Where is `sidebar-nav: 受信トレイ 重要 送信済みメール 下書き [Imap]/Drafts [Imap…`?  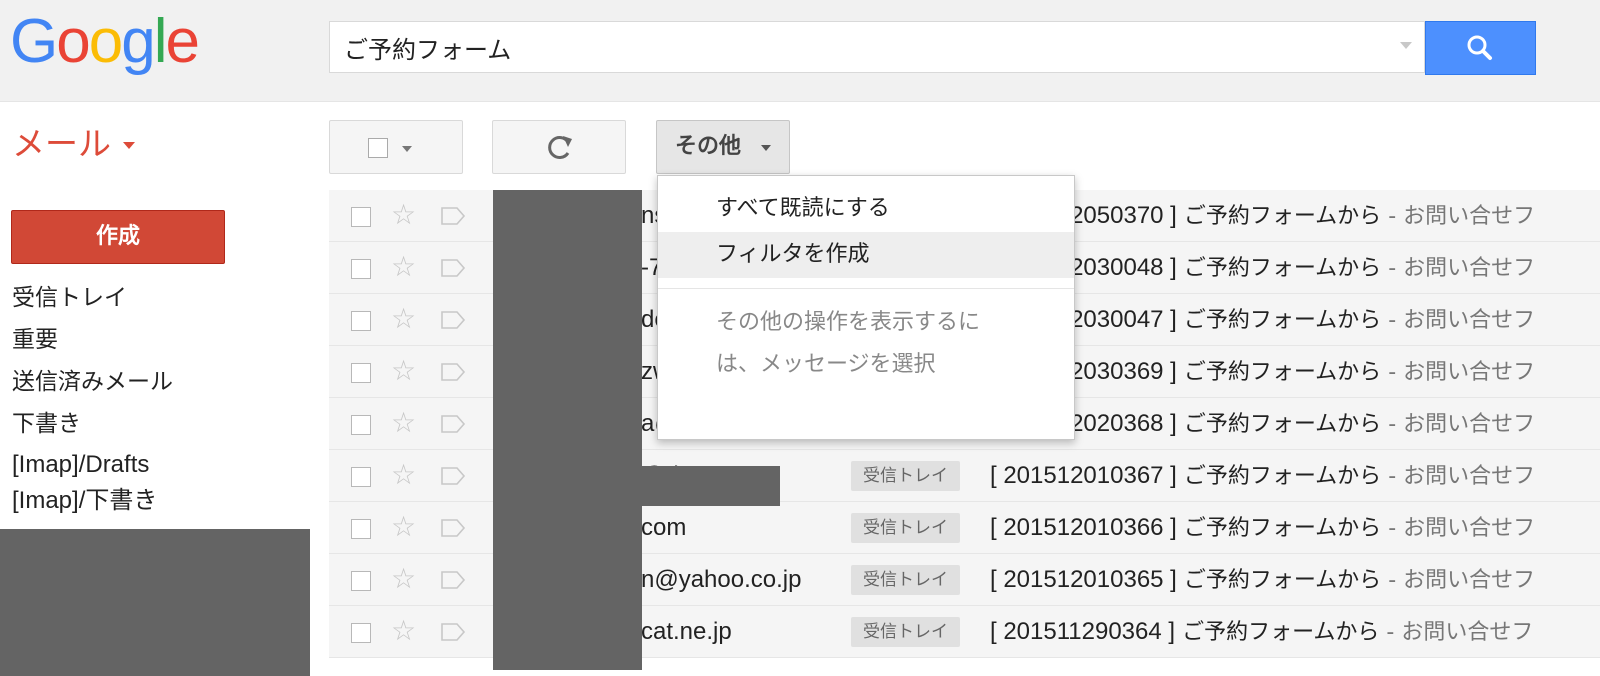 sidebar-nav: 受信トレイ 重要 送信済みメール 下書き [Imap]/Drafts [Imap… is located at coordinates (92, 400).